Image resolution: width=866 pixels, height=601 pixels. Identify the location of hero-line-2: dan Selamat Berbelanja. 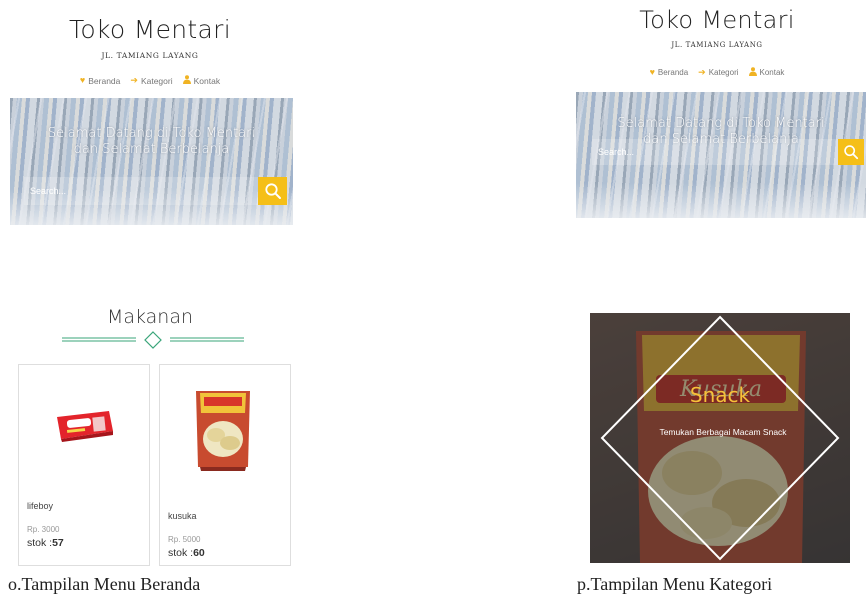
(151, 149).